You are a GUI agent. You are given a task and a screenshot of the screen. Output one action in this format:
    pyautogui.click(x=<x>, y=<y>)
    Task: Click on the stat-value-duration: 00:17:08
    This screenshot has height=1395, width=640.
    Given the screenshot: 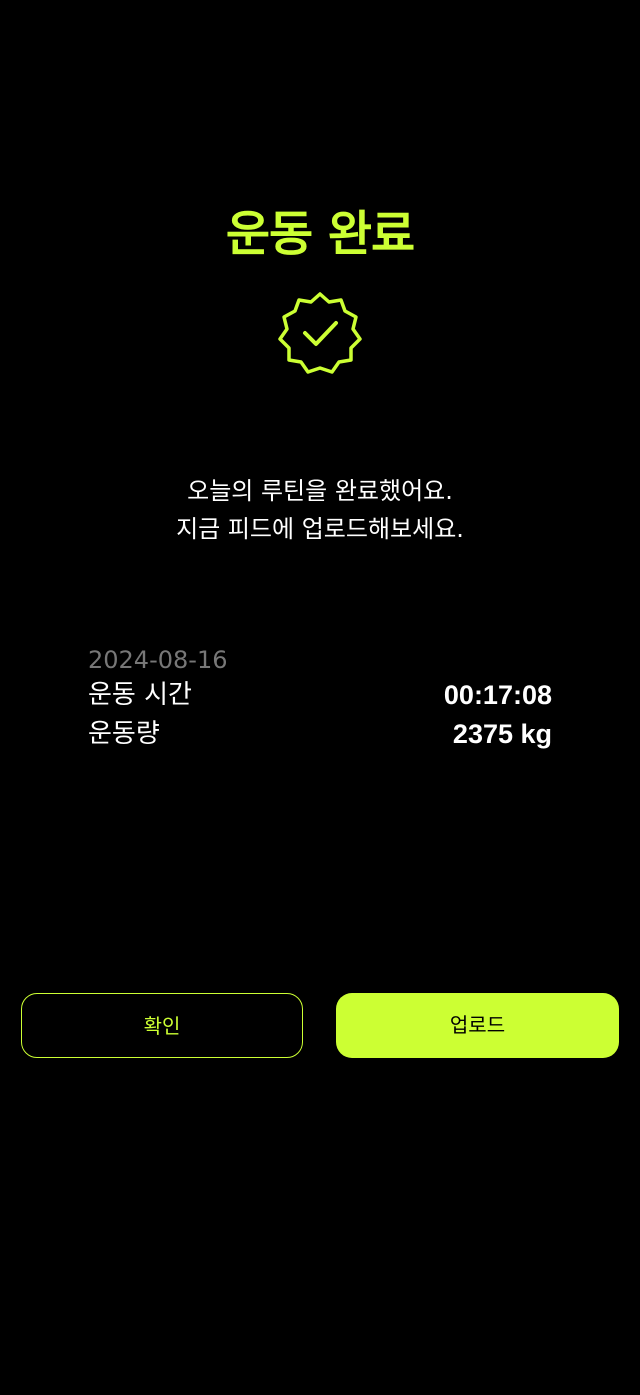 What is the action you would take?
    pyautogui.click(x=497, y=695)
    